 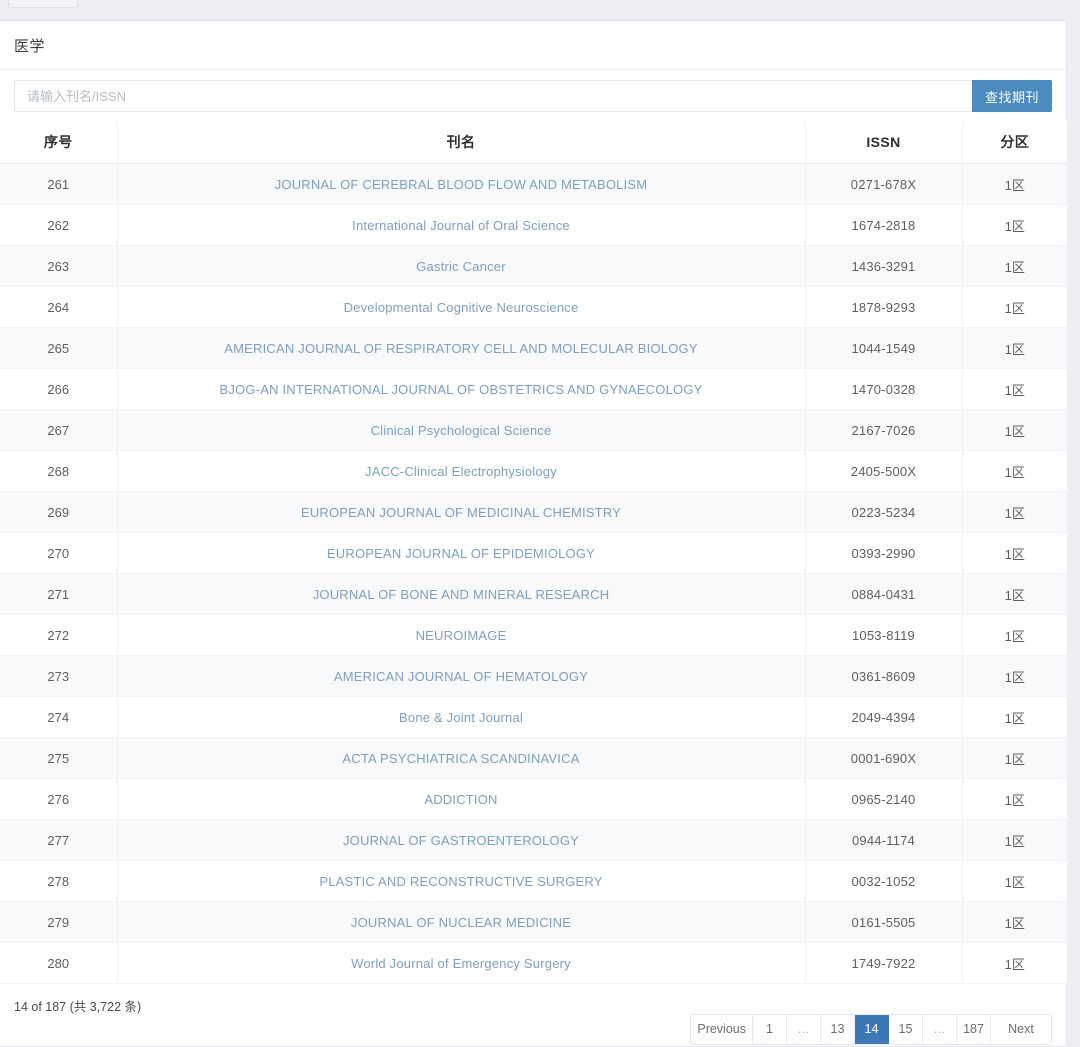 I want to click on journal-link: EUROPEAN JOURNAL OF EPIDEMIOLOGY, so click(x=461, y=553).